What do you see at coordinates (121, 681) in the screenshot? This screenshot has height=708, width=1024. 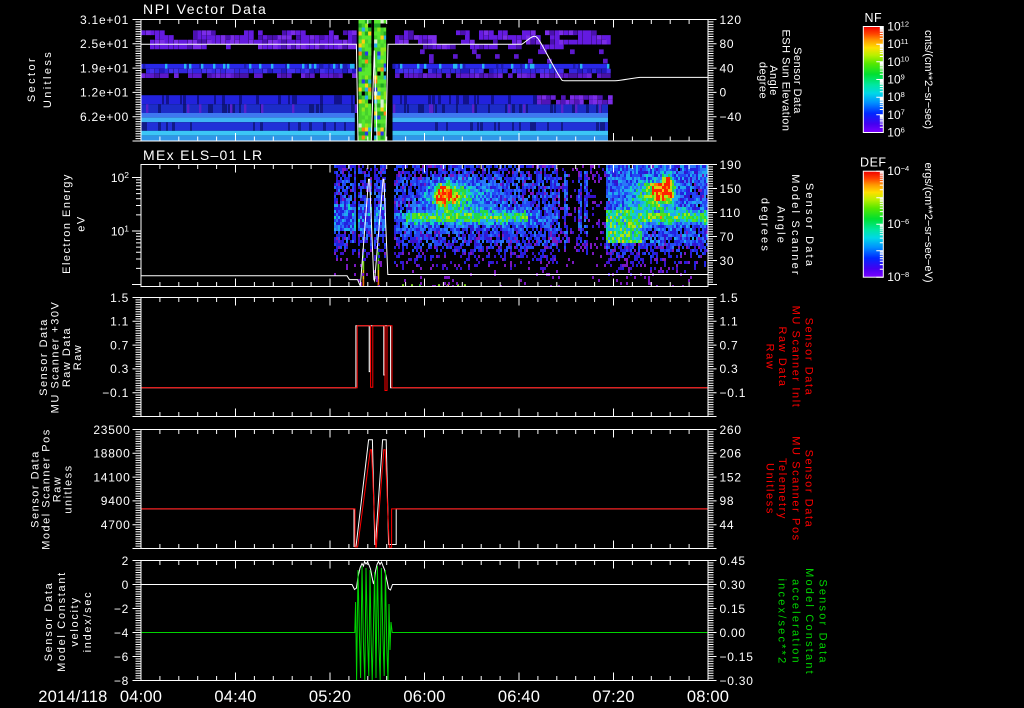 I see `svg-text: −8` at bounding box center [121, 681].